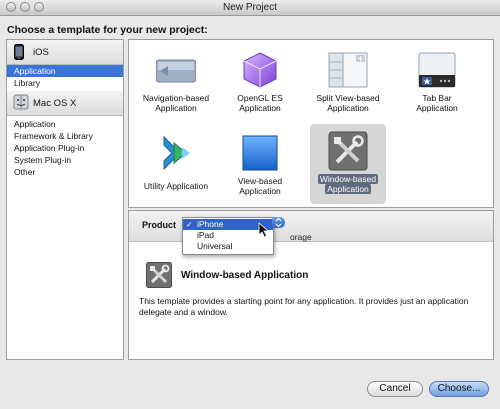 The height and width of the screenshot is (409, 500). Describe the element at coordinates (107, 30) in the screenshot. I see `page-heading: Choose a template for your new project:` at that location.